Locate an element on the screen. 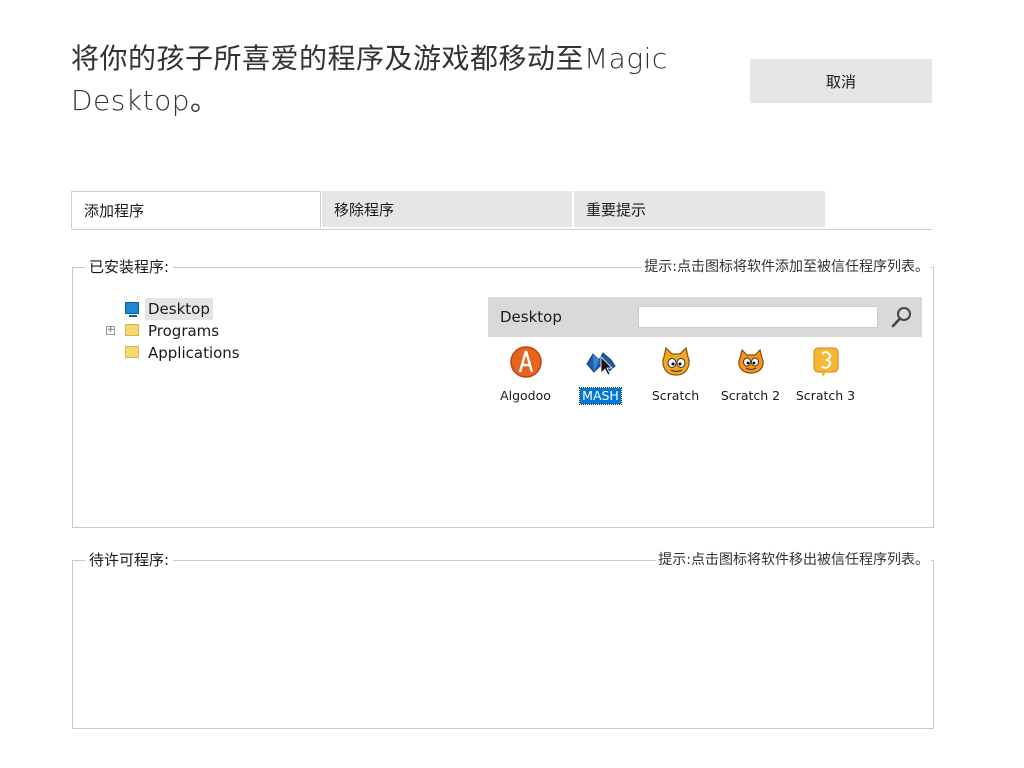 The height and width of the screenshot is (768, 1024). algodoo-icon is located at coordinates (525, 362).